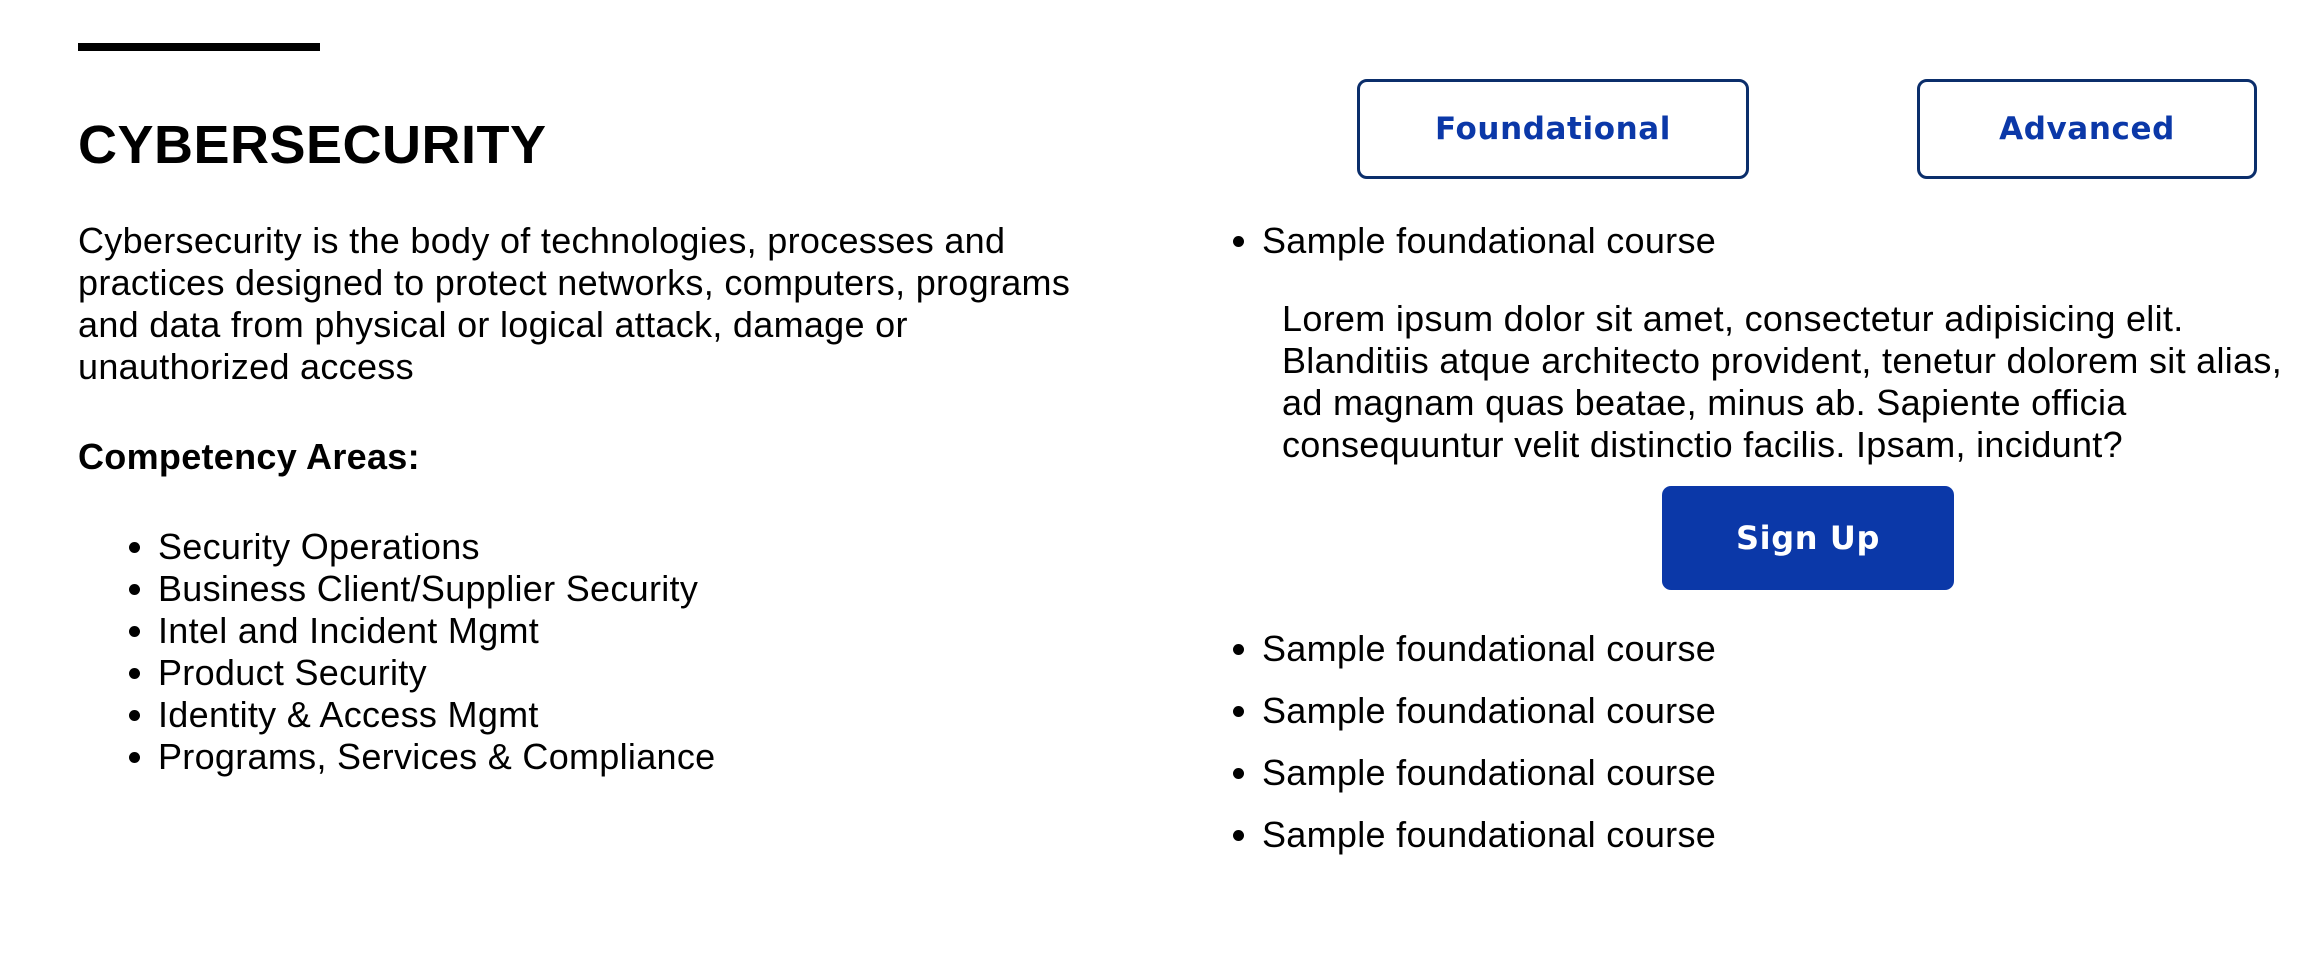 The image size is (2302, 968). Describe the element at coordinates (437, 673) in the screenshot. I see `competency-item-product-security: Product Security` at that location.